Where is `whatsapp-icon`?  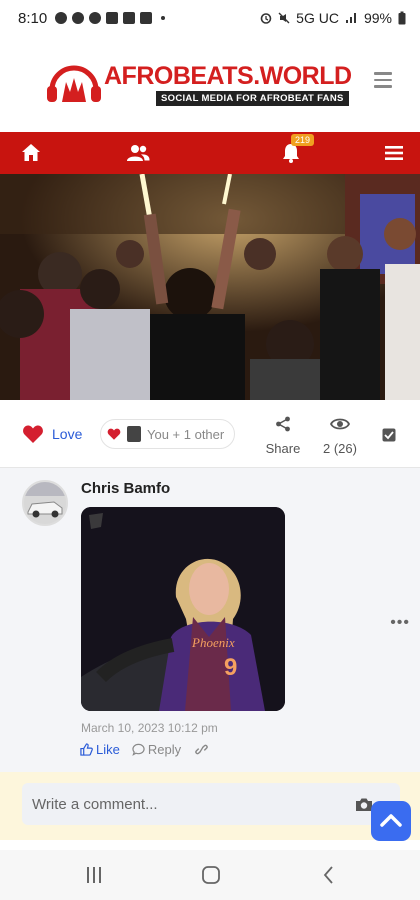
whatsapp-icon is located at coordinates (61, 18).